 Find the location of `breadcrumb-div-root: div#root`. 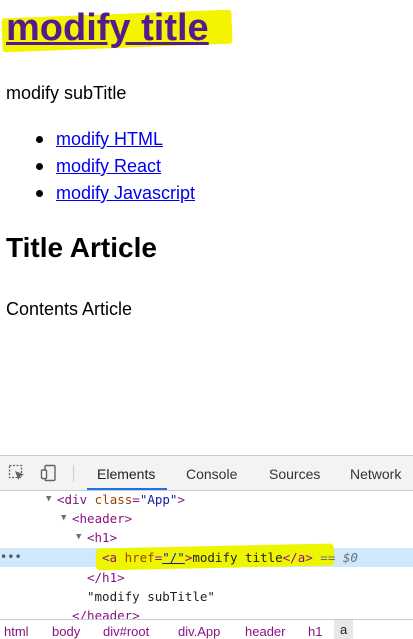

breadcrumb-div-root: div#root is located at coordinates (126, 630).